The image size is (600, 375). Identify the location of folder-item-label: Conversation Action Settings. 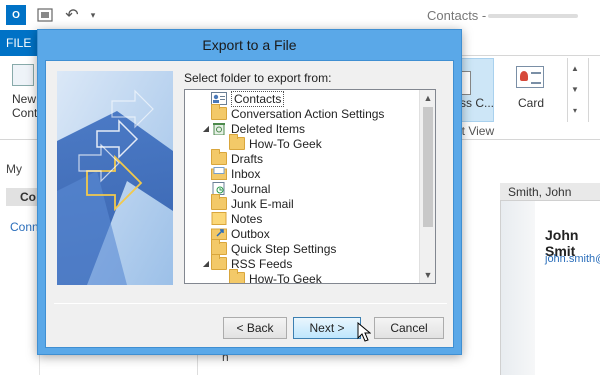
(308, 113).